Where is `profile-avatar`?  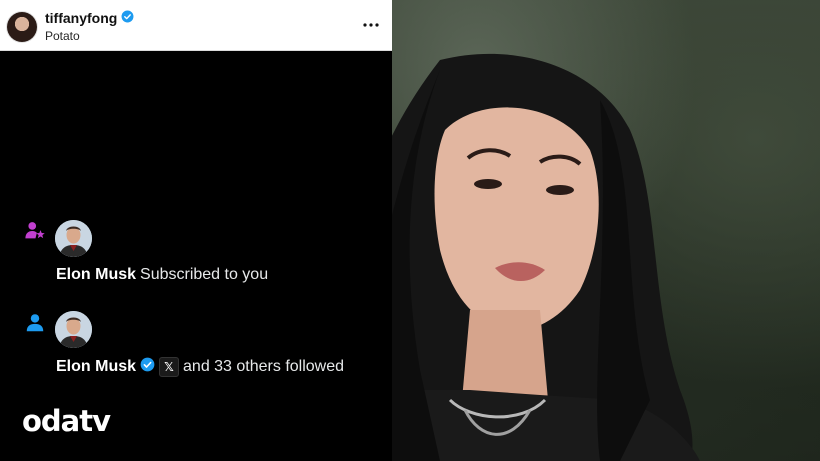 profile-avatar is located at coordinates (22, 27).